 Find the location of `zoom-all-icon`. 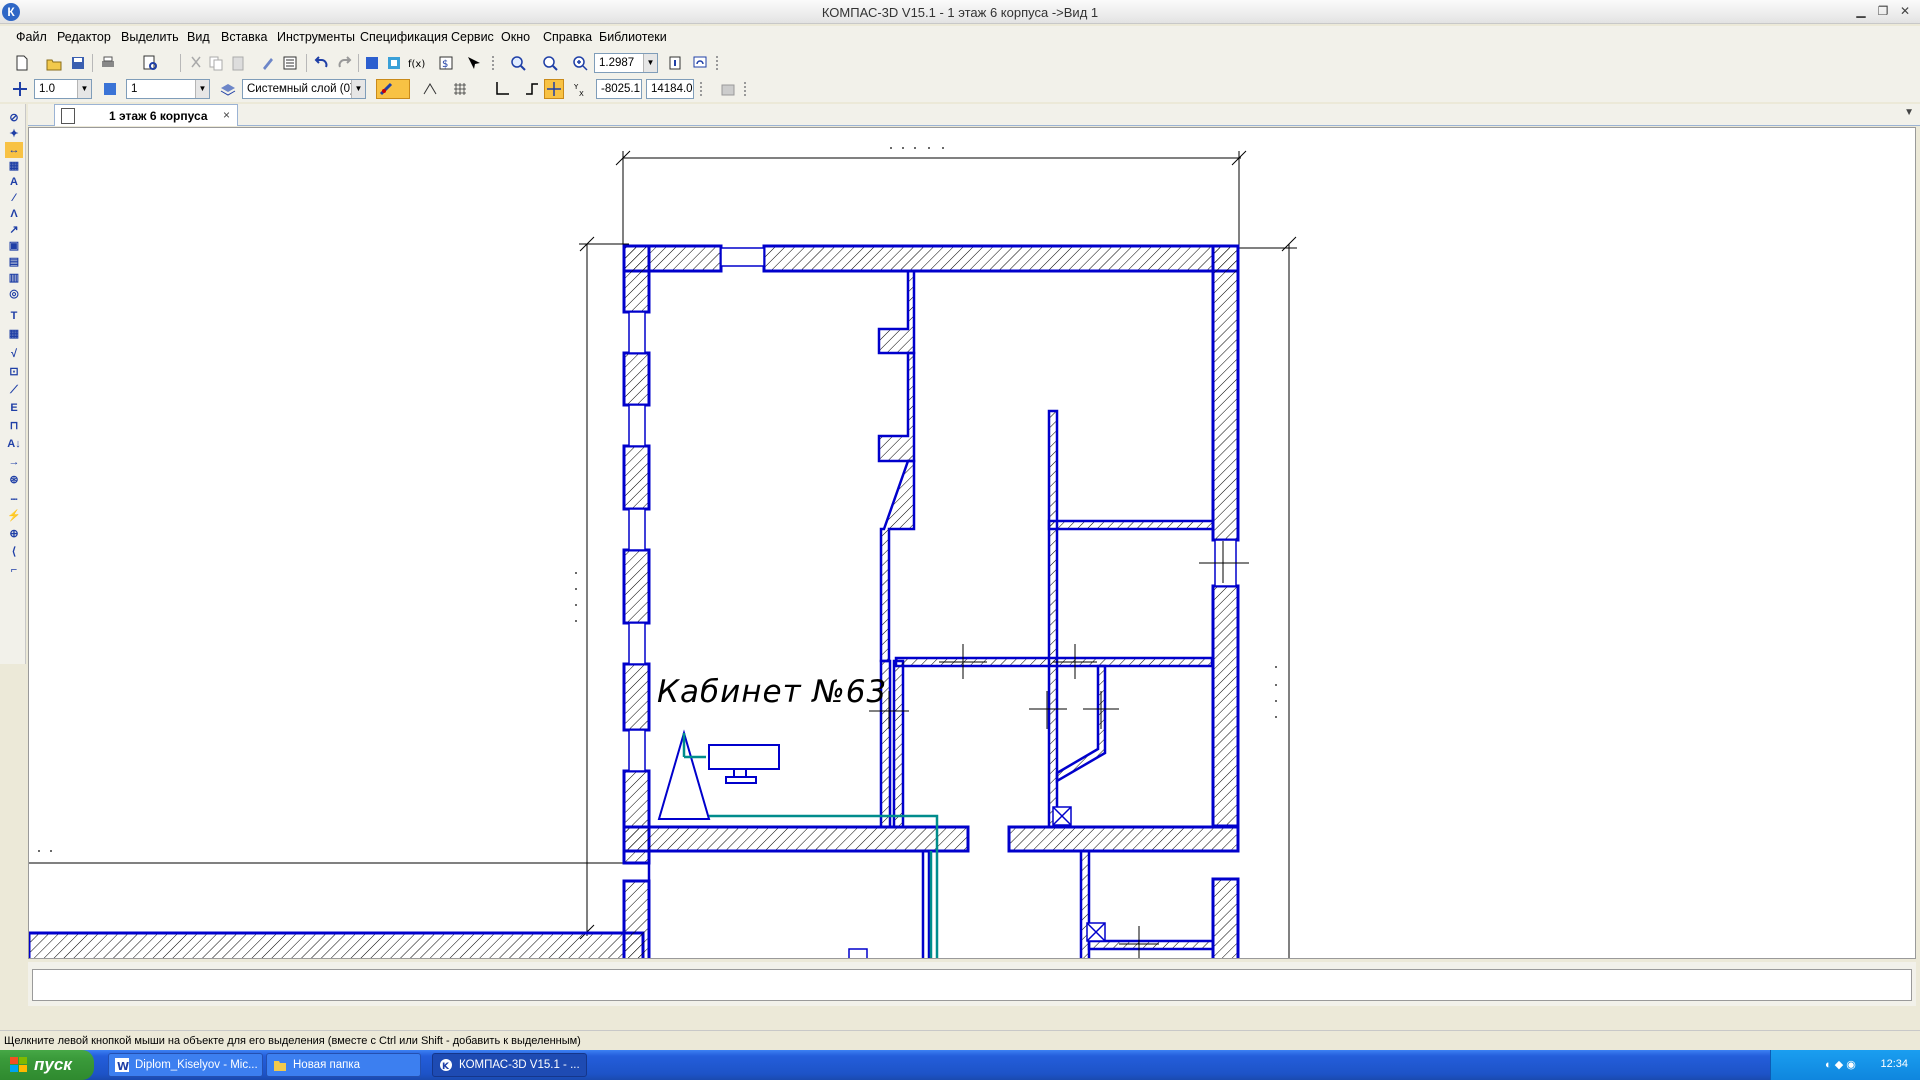

zoom-all-icon is located at coordinates (550, 63).